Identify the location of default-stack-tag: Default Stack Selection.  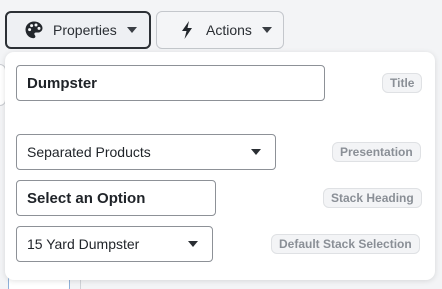
(345, 244).